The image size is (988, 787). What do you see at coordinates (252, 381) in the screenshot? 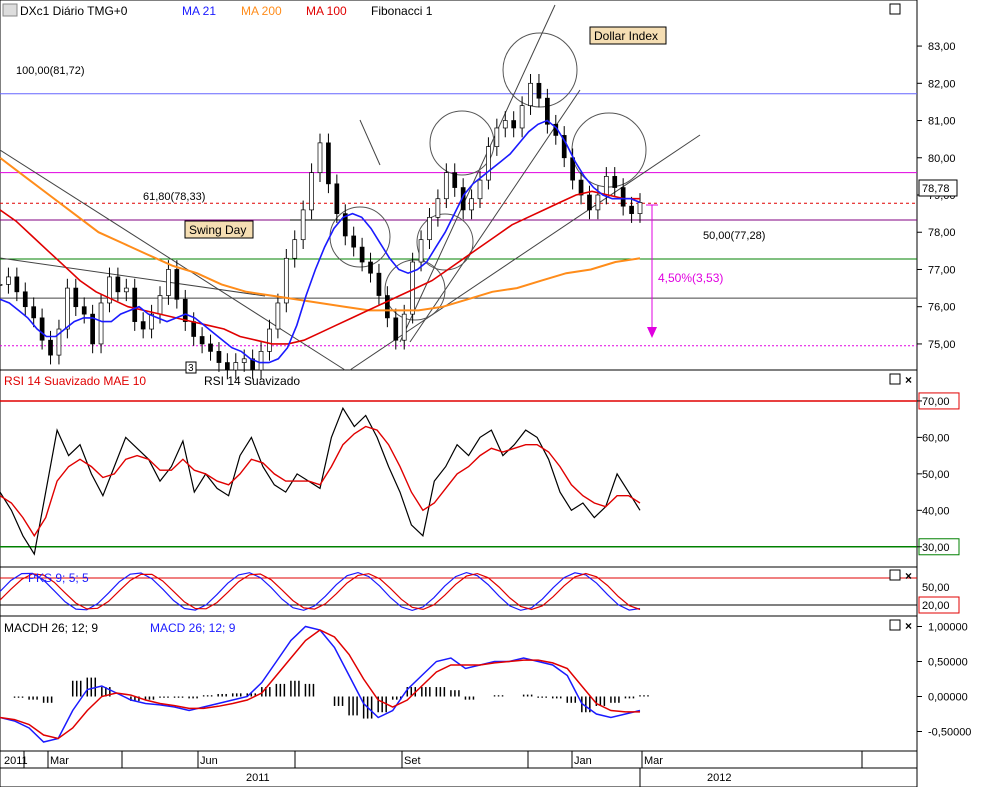
I see `legend-item-rsi: RSI 14 Suavizado` at bounding box center [252, 381].